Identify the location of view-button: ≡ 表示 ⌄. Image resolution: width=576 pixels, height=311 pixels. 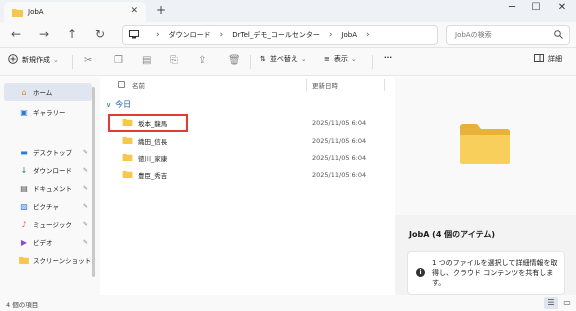
(340, 59).